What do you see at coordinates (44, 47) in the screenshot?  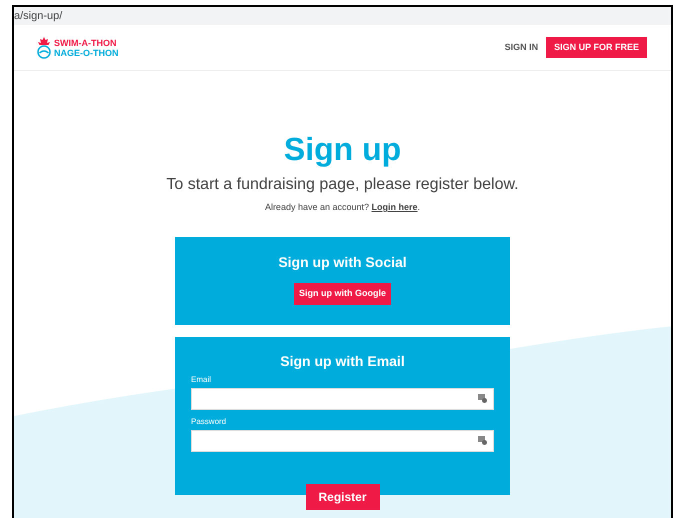 I see `logo-icon` at bounding box center [44, 47].